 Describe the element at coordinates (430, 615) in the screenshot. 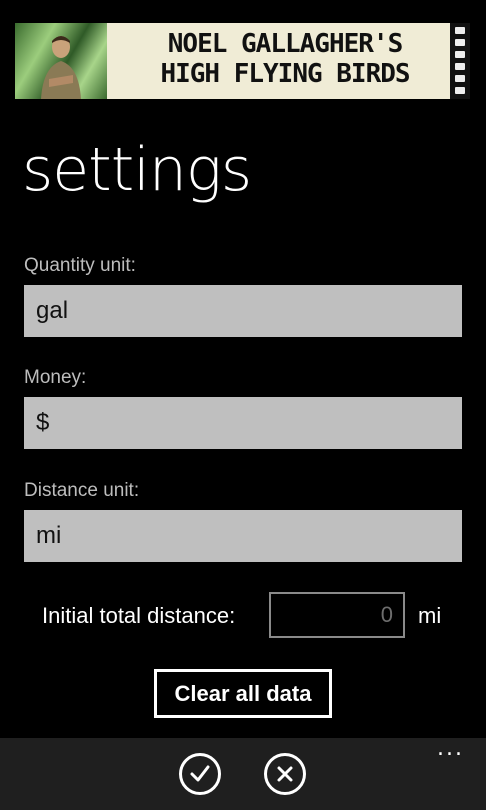

I see `initial-distance-unit: mi` at that location.